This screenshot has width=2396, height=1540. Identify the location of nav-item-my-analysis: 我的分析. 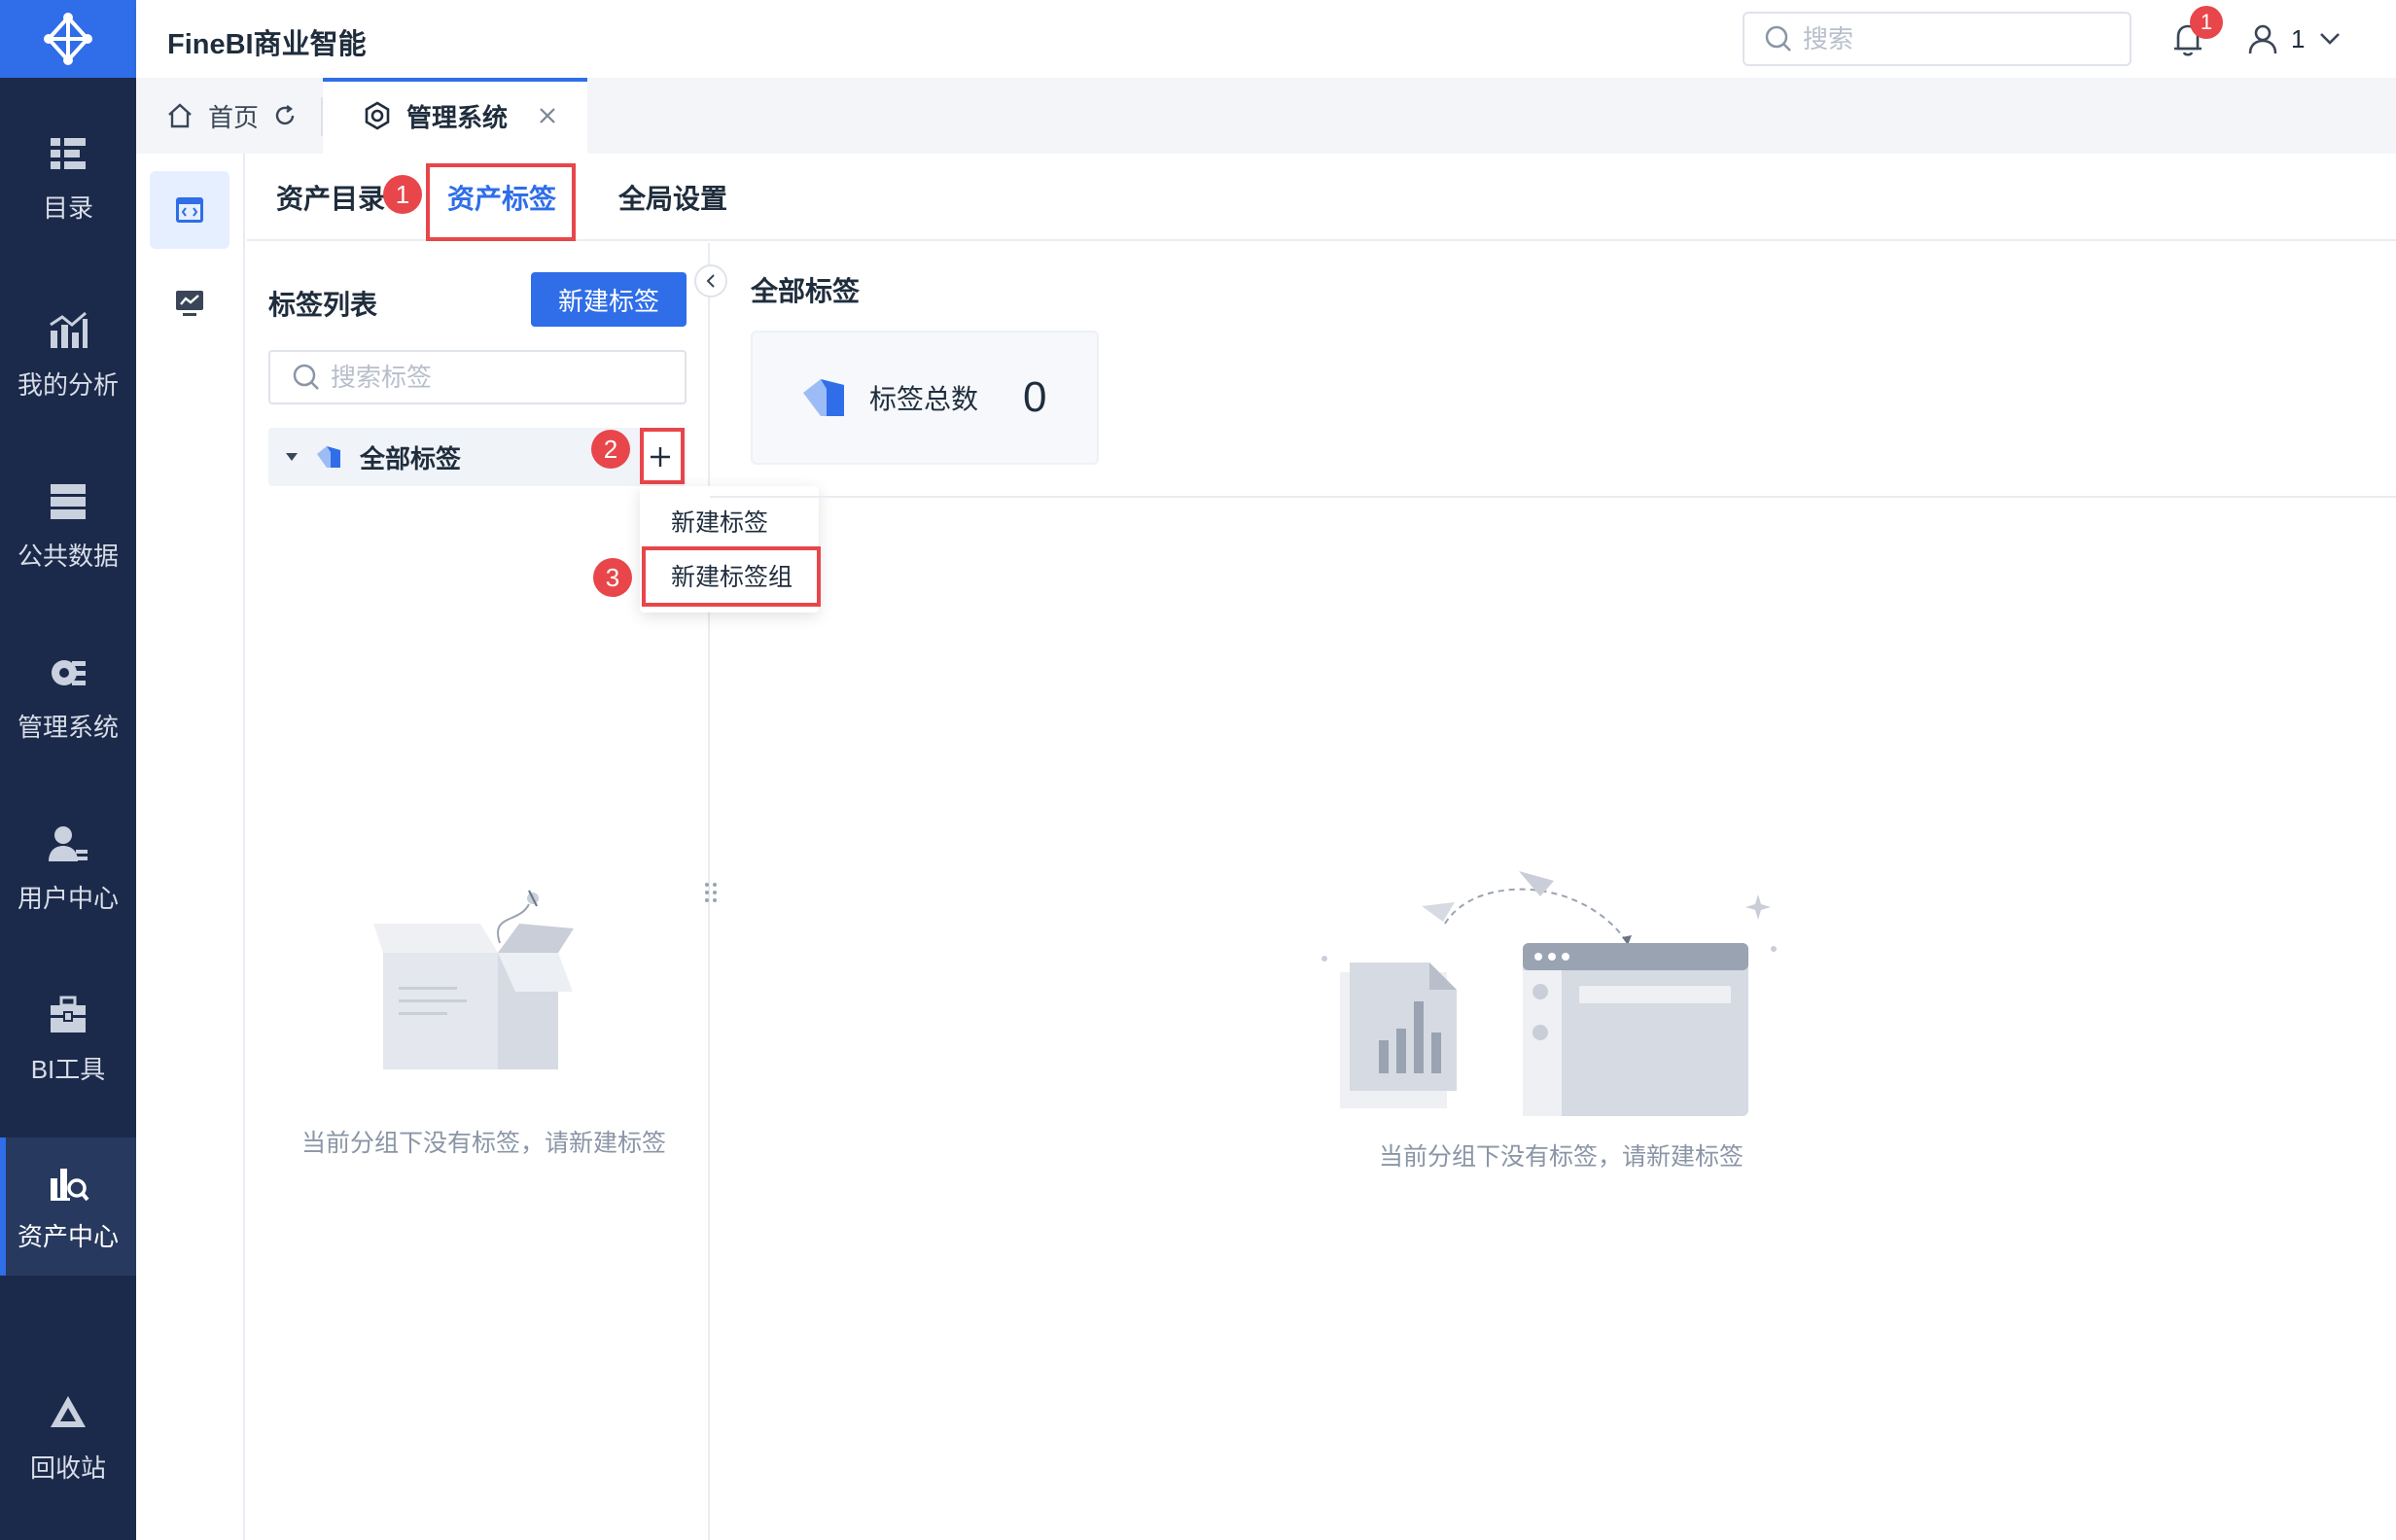
(68, 355).